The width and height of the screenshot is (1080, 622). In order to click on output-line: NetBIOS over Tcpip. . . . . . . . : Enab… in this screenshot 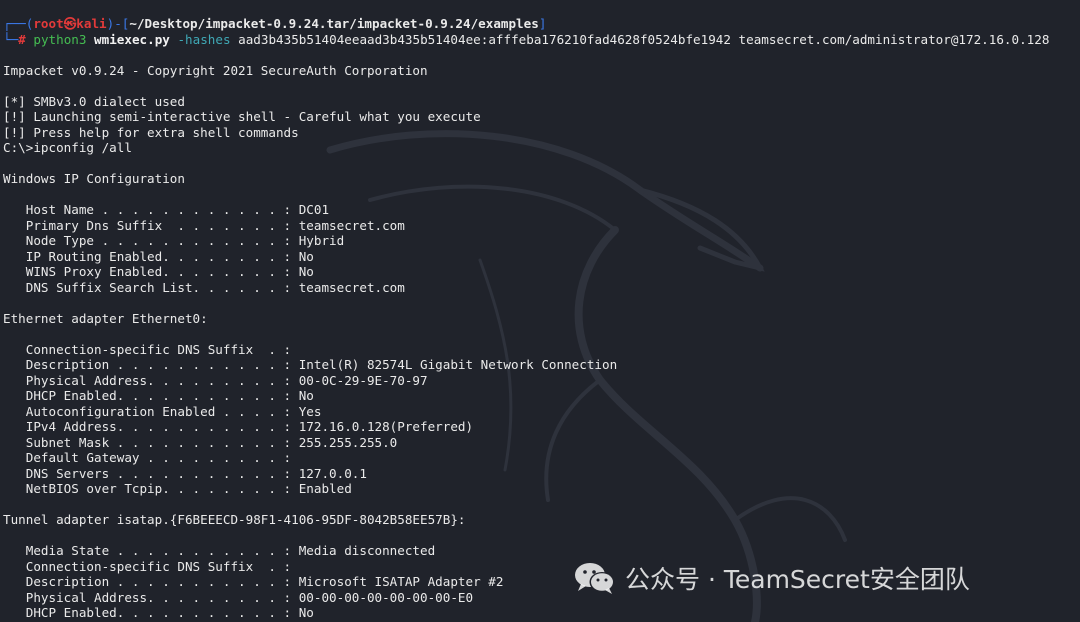, I will do `click(177, 488)`.